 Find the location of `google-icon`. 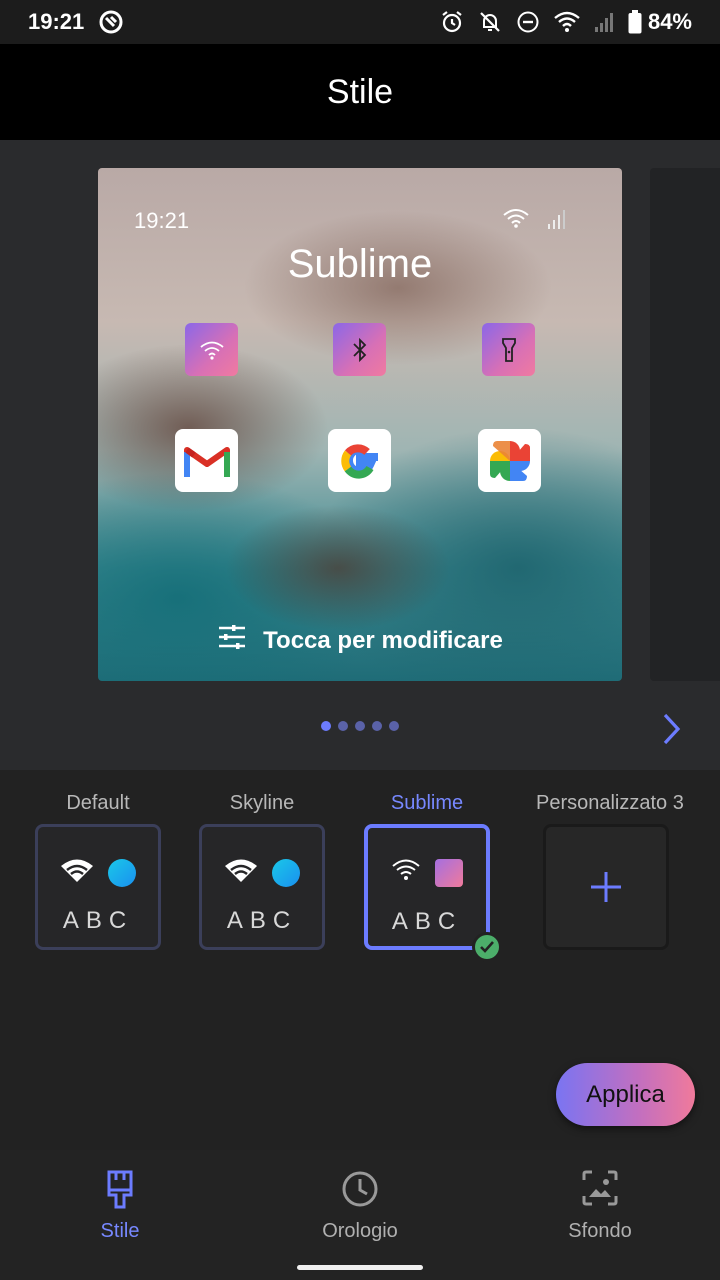

google-icon is located at coordinates (359, 460).